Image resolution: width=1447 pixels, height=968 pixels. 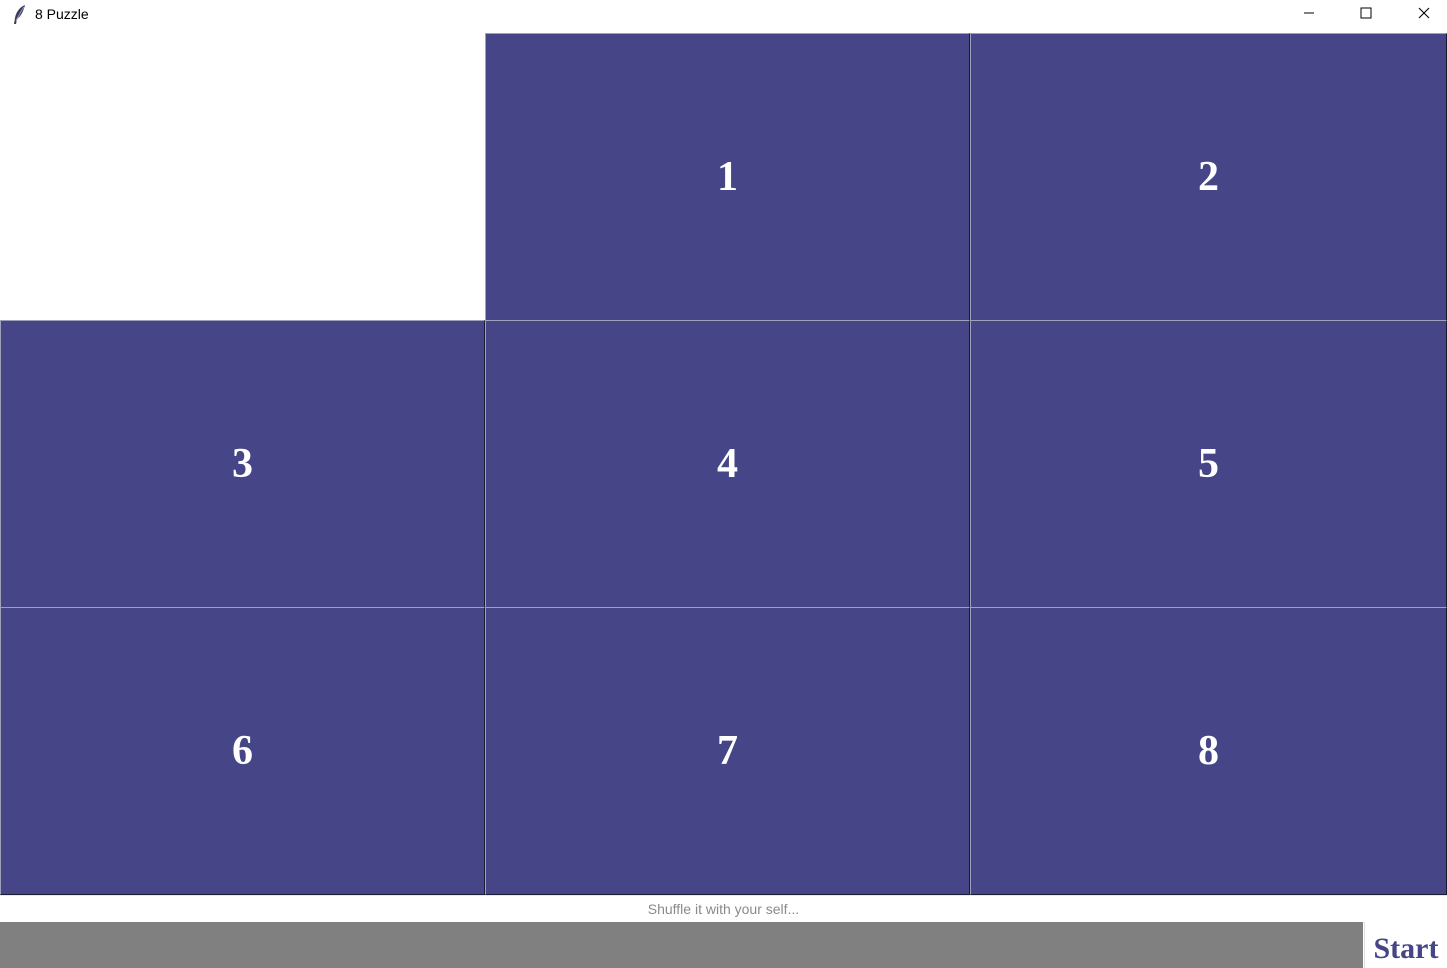 I want to click on bottom-bar, so click(x=681, y=945).